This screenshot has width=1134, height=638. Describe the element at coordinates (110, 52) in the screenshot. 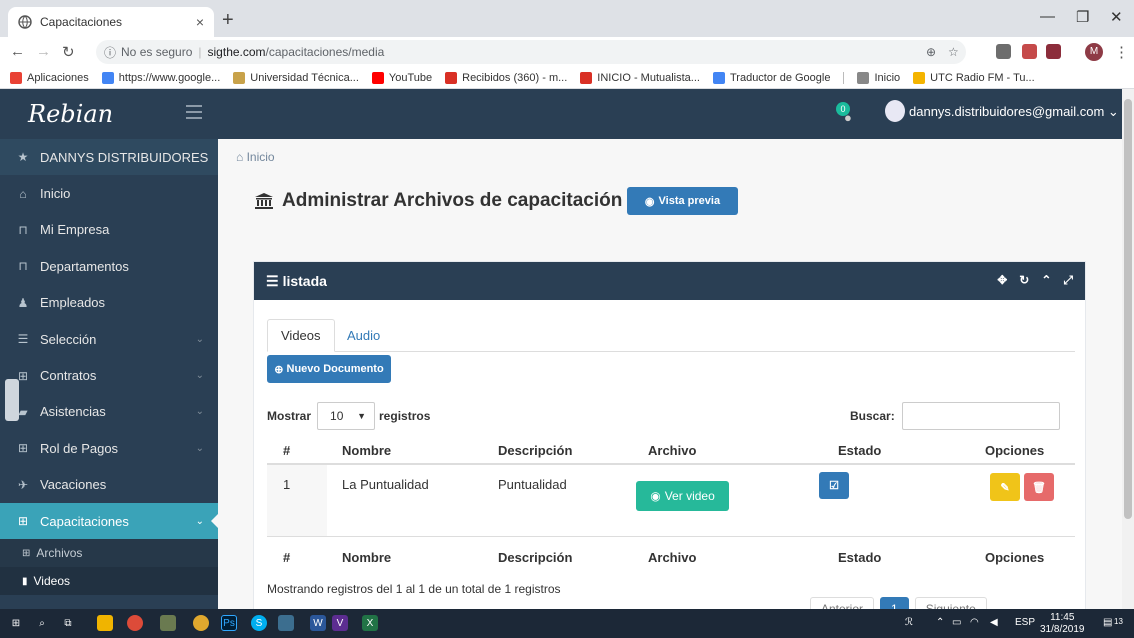

I see `info-icon: ⓘ` at that location.